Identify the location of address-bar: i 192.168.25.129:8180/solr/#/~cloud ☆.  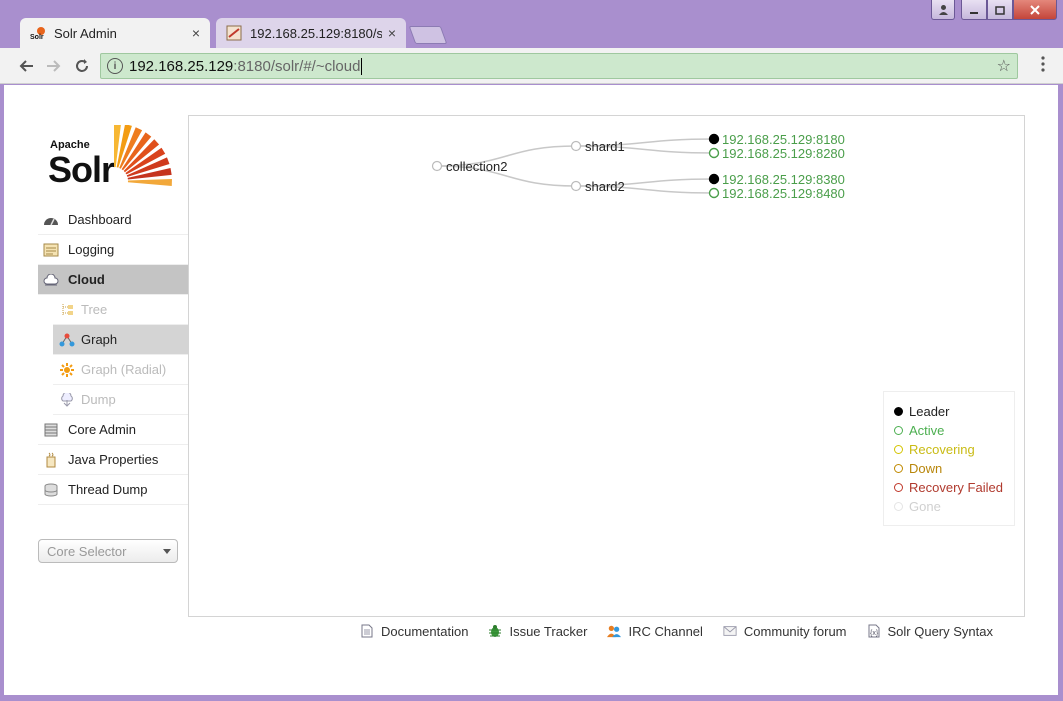
(559, 66).